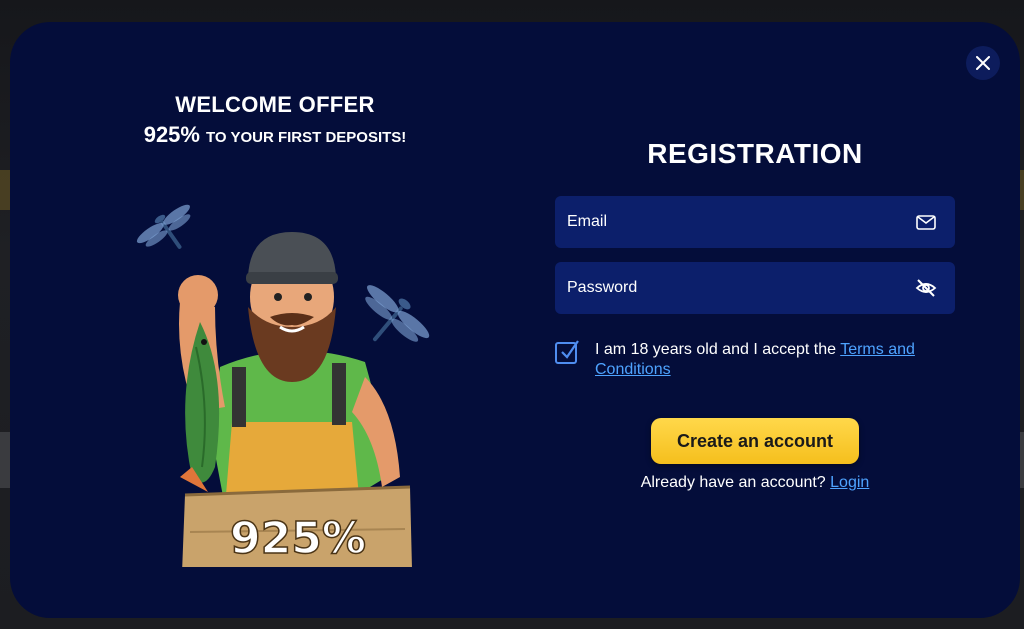 The height and width of the screenshot is (629, 1024). What do you see at coordinates (275, 104) in the screenshot?
I see `welcome-offer-title: WELCOME OFFER` at bounding box center [275, 104].